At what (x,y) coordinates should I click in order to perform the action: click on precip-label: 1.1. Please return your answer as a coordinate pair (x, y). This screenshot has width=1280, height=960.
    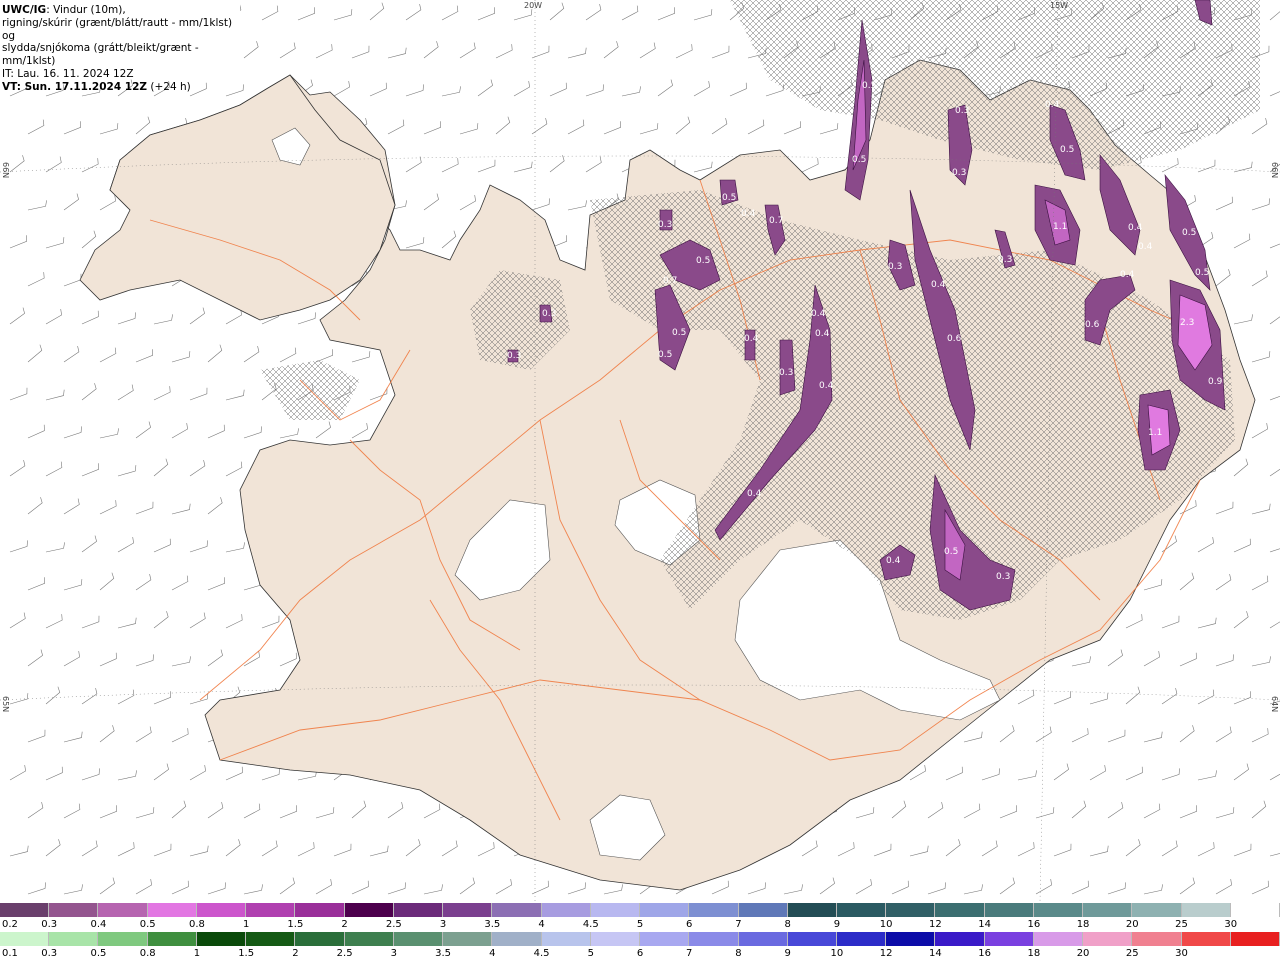
    Looking at the image, I should click on (1060, 227).